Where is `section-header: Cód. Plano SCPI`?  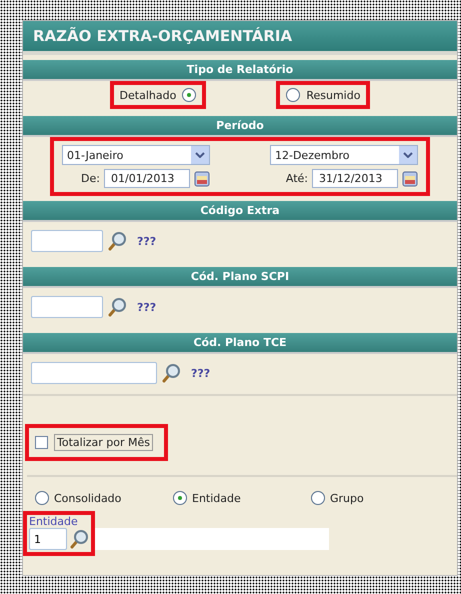
section-header: Cód. Plano SCPI is located at coordinates (240, 277).